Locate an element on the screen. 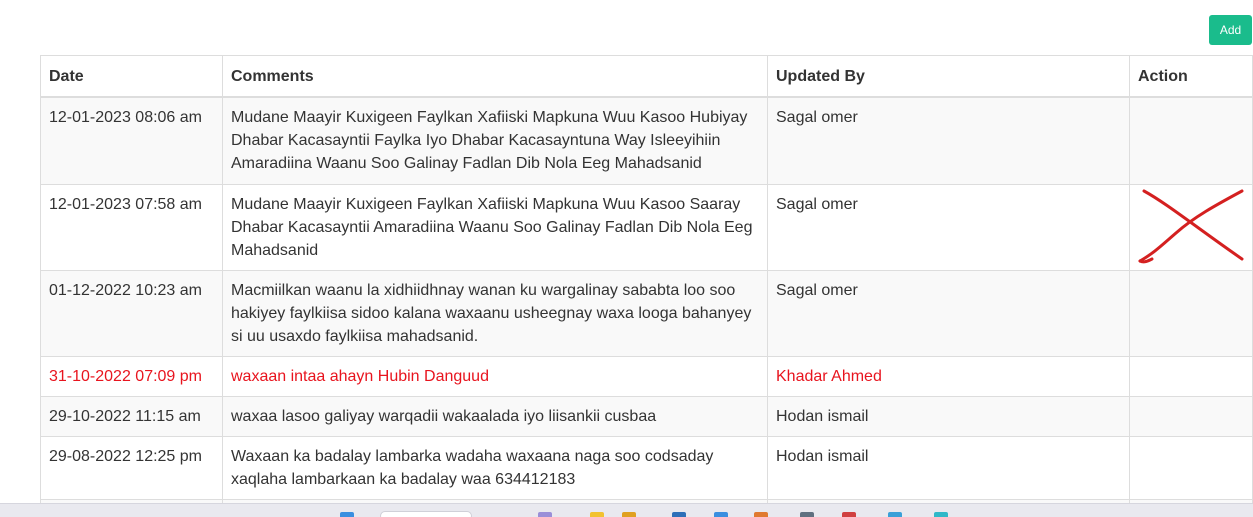  row-date: 29-08-2022 12:25 pm is located at coordinates (131, 467).